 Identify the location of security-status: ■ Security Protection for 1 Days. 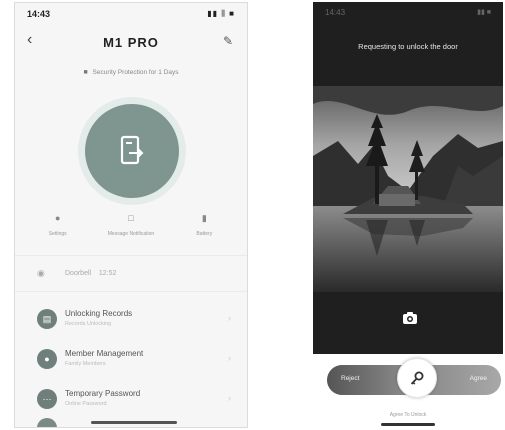
(131, 72).